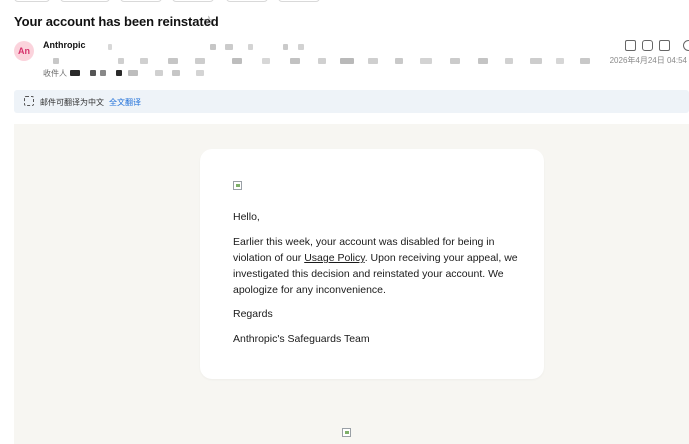 This screenshot has height=444, width=689. Describe the element at coordinates (29, 101) in the screenshot. I see `translate-icon` at that location.